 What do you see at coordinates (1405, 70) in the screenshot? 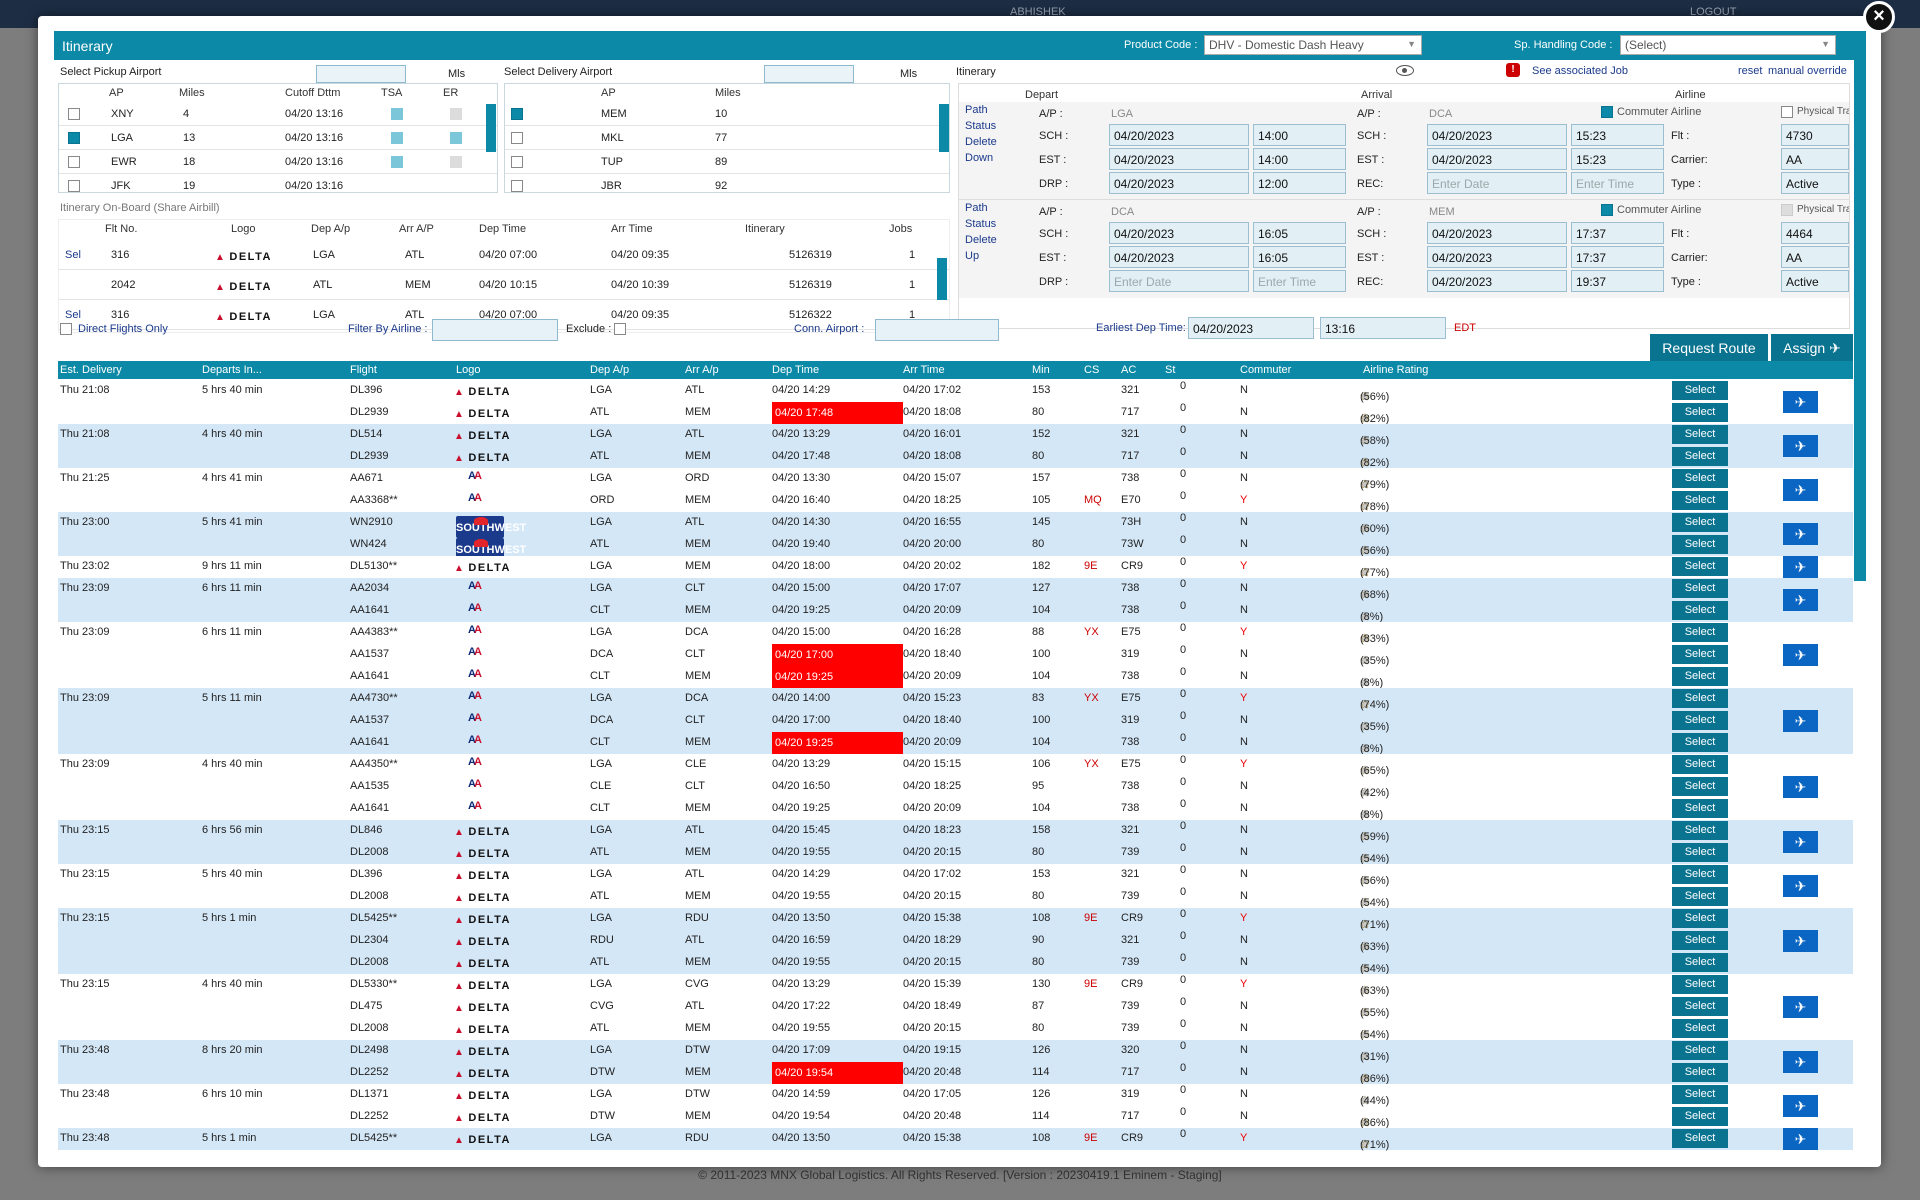
I see `eye-icon` at bounding box center [1405, 70].